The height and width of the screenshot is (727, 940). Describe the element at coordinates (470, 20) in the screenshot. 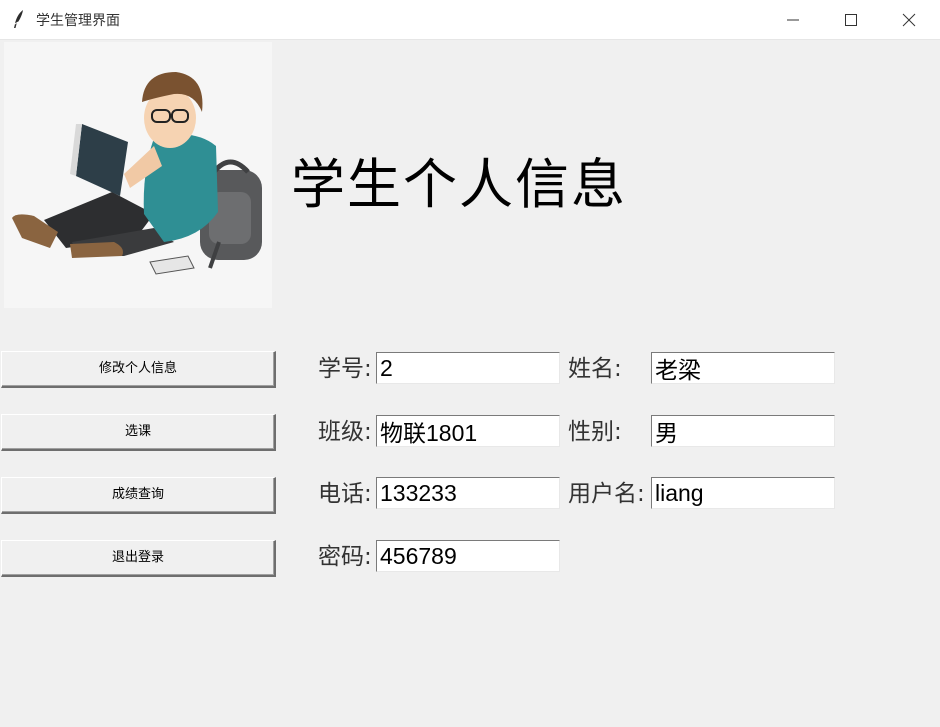

I see `window-titlebar: 学生管理界面` at that location.